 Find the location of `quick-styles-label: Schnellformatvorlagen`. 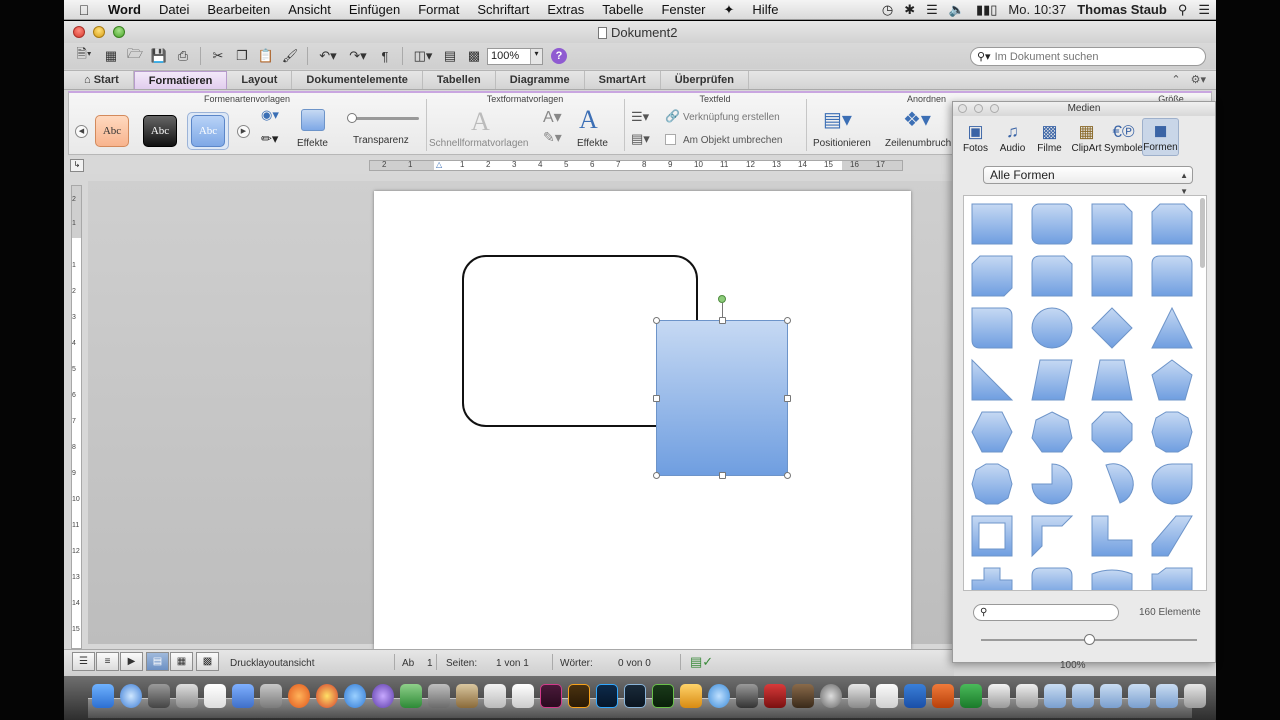

quick-styles-label: Schnellformatvorlagen is located at coordinates (479, 143).